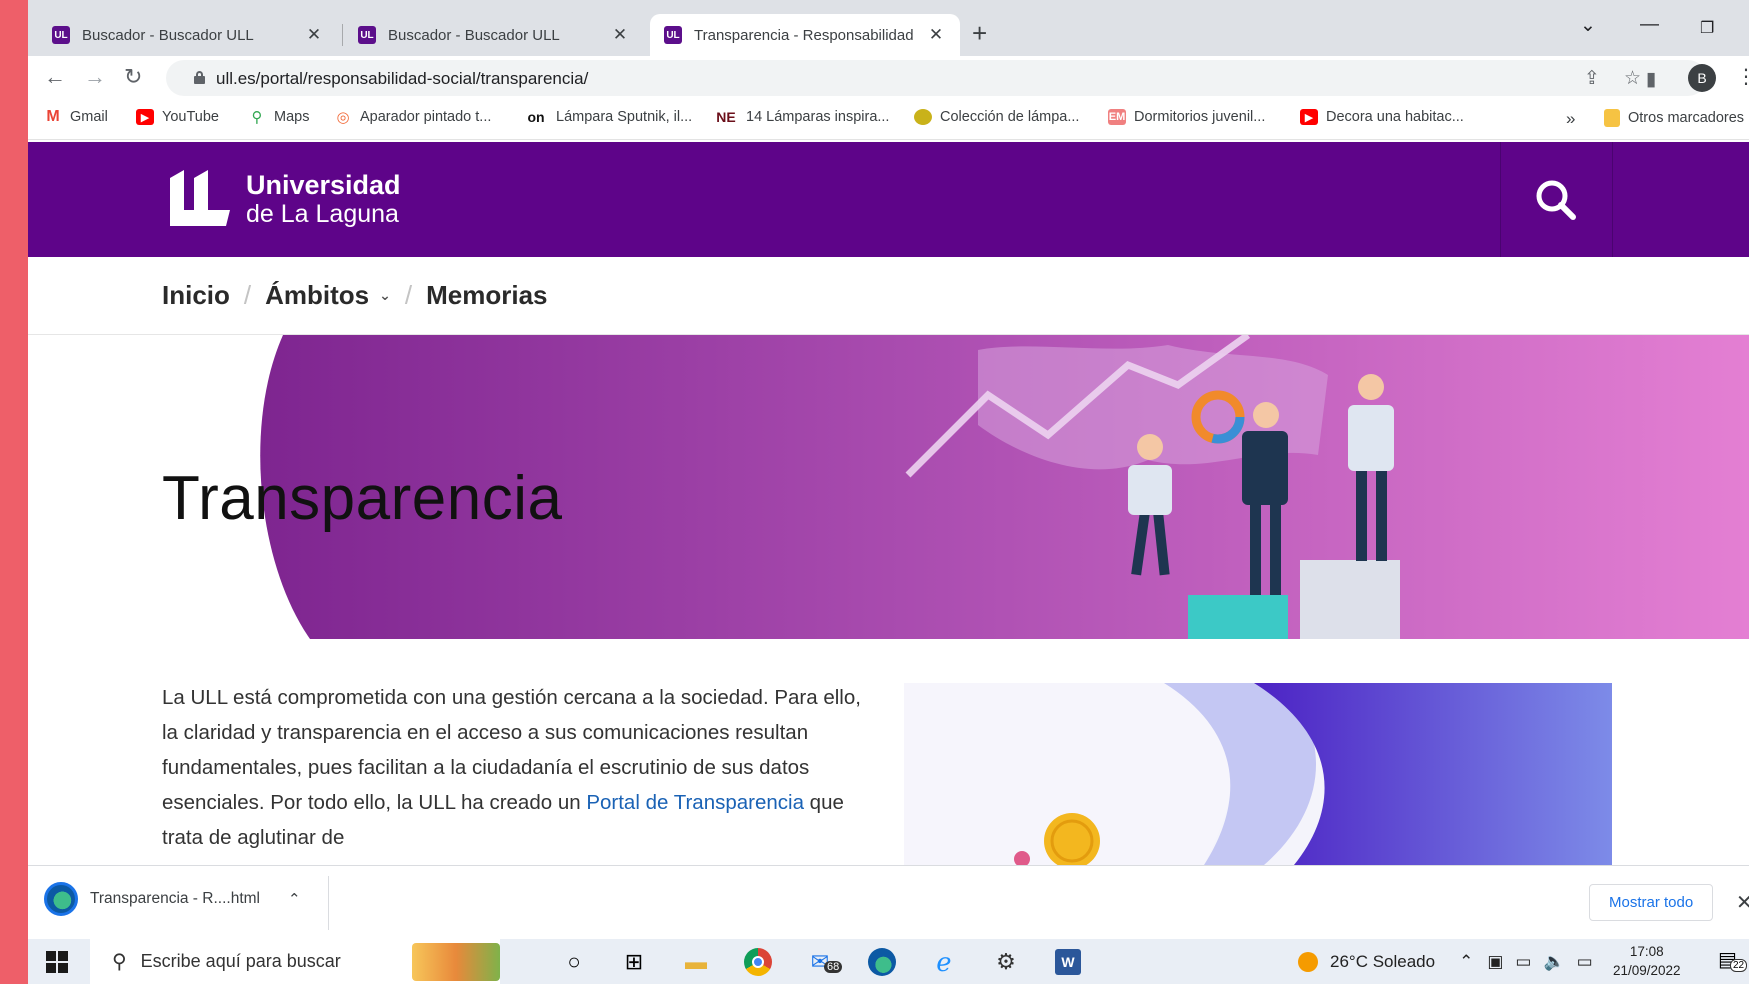 The height and width of the screenshot is (984, 1749). I want to click on menu-icon: ⋮, so click(1742, 76).